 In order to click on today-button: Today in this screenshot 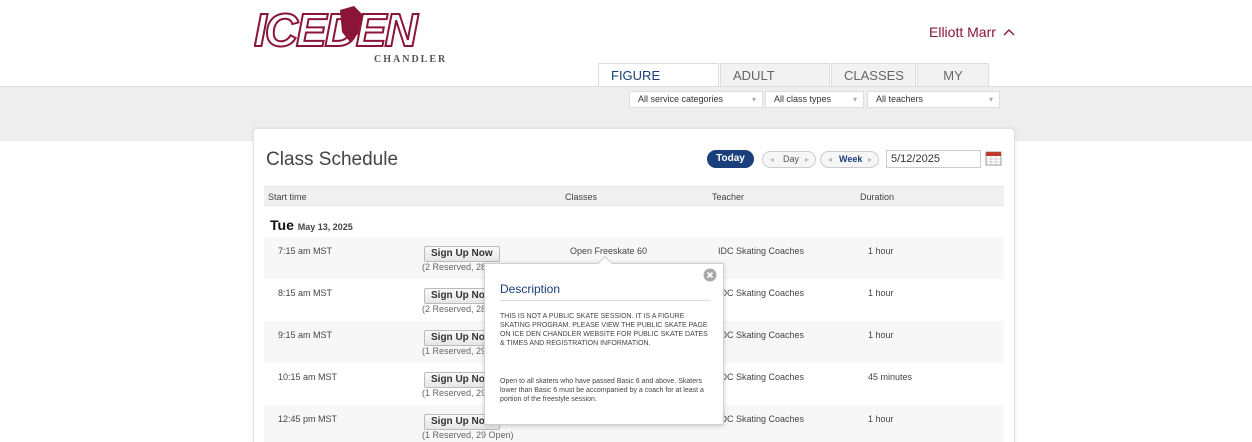, I will do `click(730, 159)`.